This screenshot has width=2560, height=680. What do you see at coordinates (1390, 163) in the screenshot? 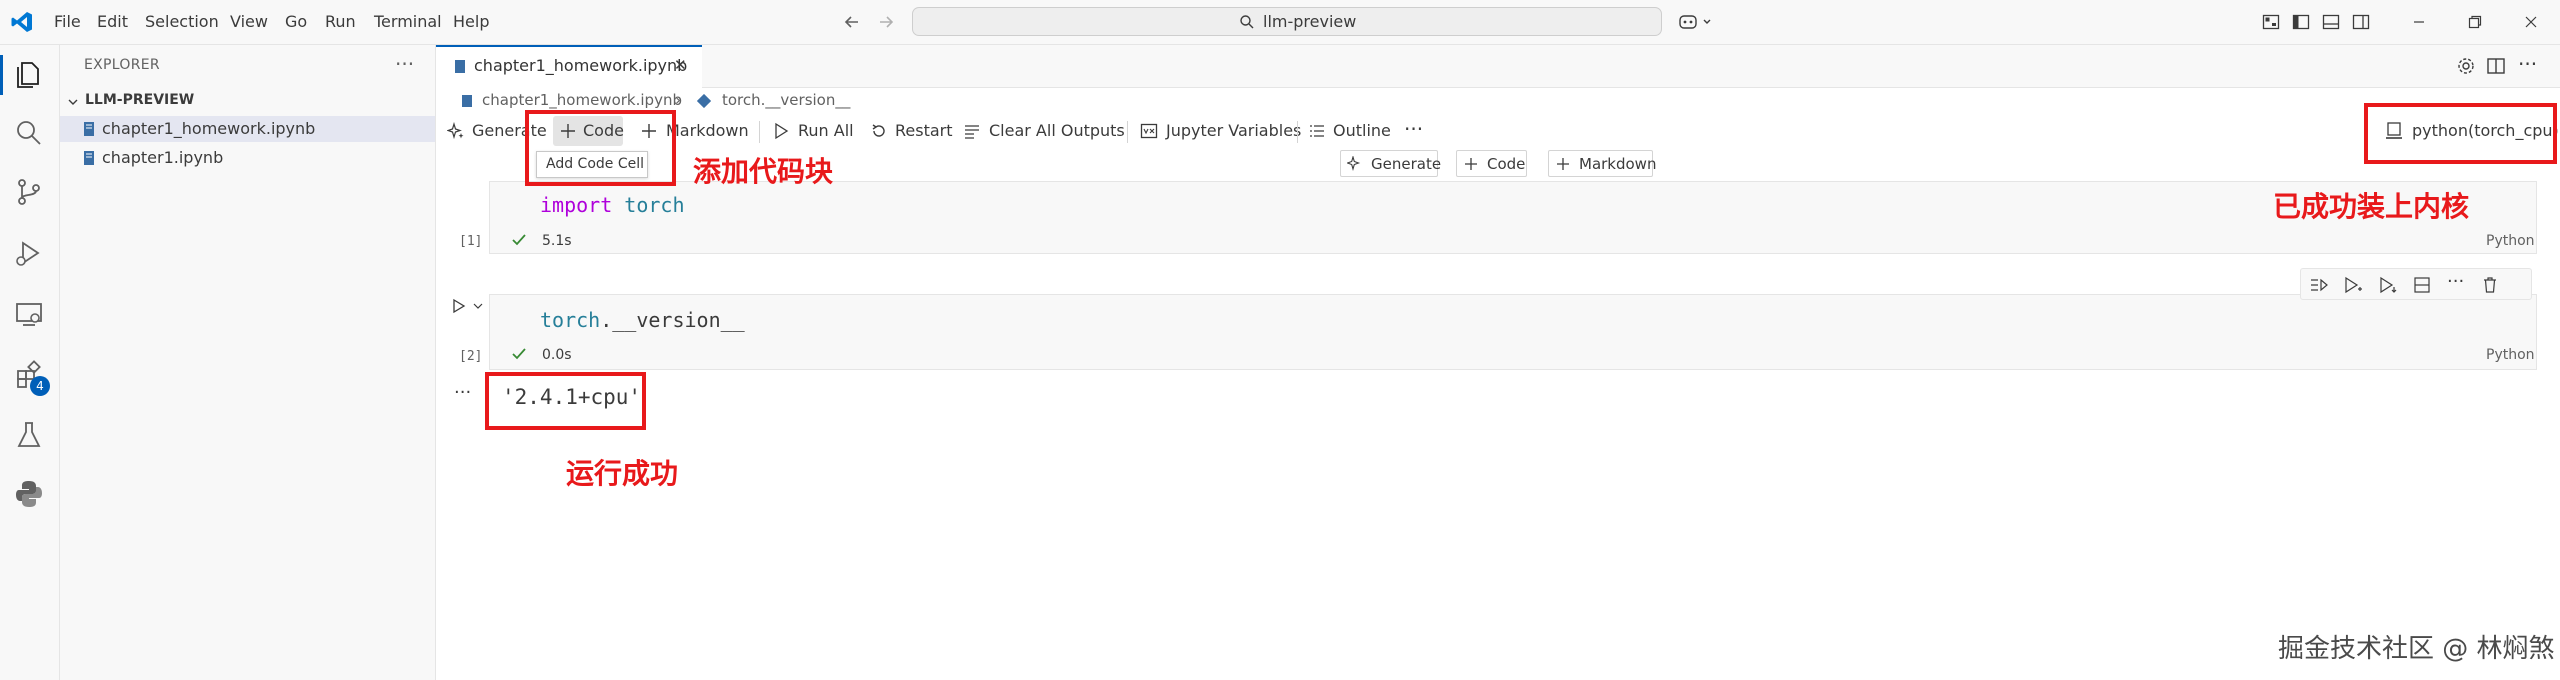
I see `insert-generate-button: Generate` at bounding box center [1390, 163].